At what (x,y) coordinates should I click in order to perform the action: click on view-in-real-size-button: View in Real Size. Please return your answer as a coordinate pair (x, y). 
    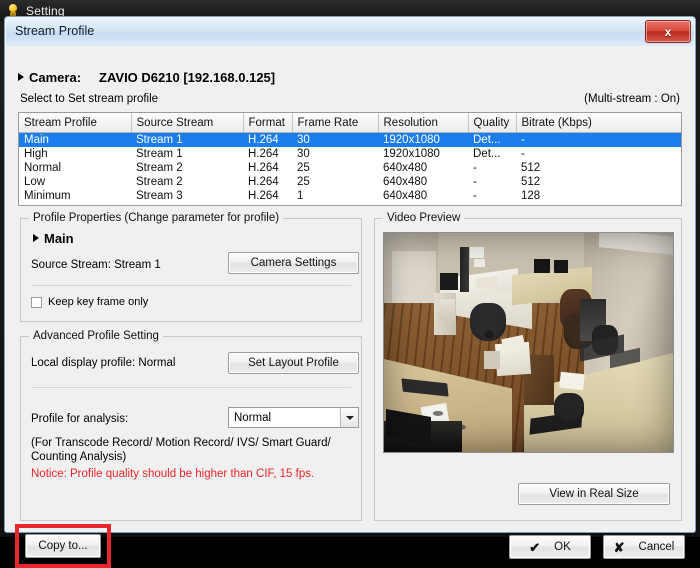
    Looking at the image, I should click on (594, 494).